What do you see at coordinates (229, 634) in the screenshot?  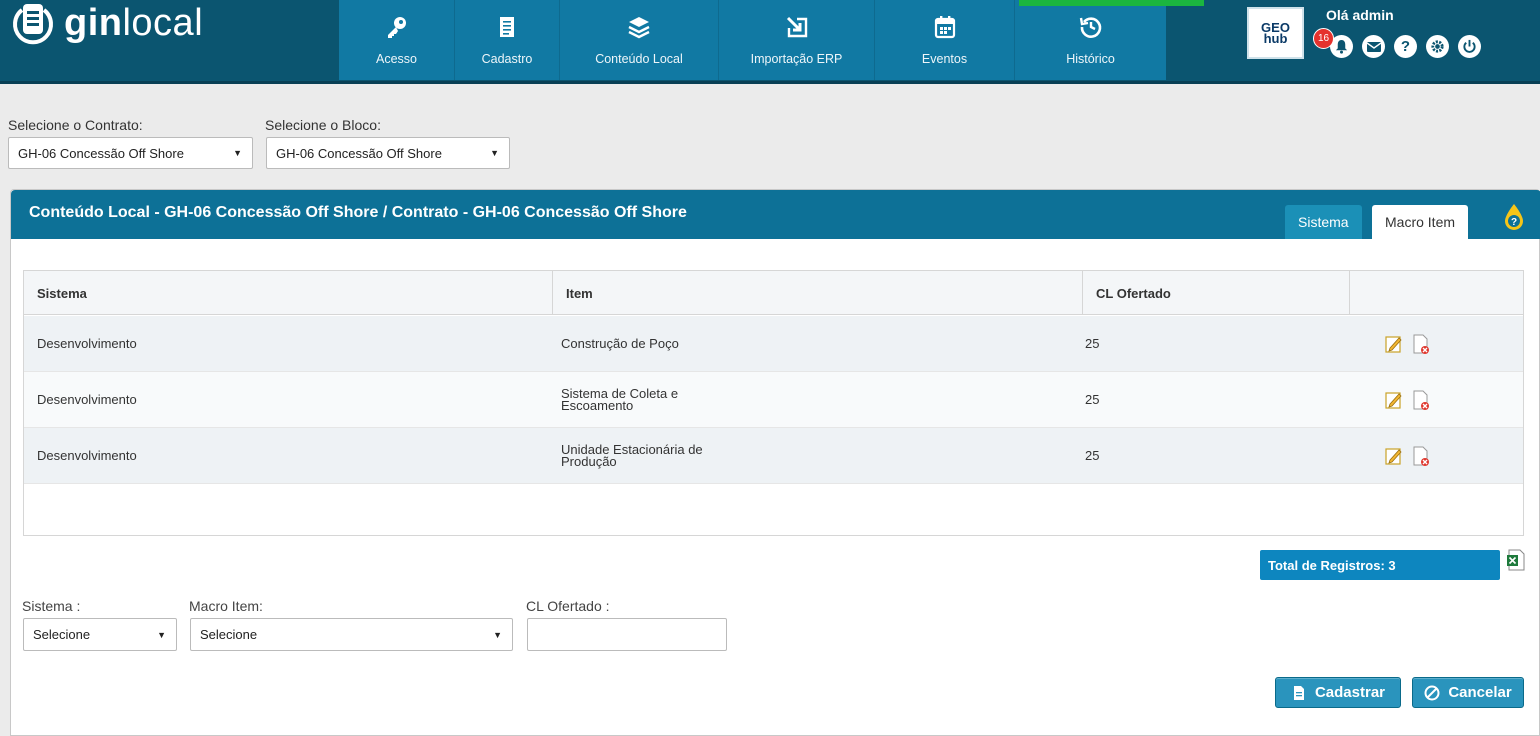 I see `macro-item-select-value: Selecione` at bounding box center [229, 634].